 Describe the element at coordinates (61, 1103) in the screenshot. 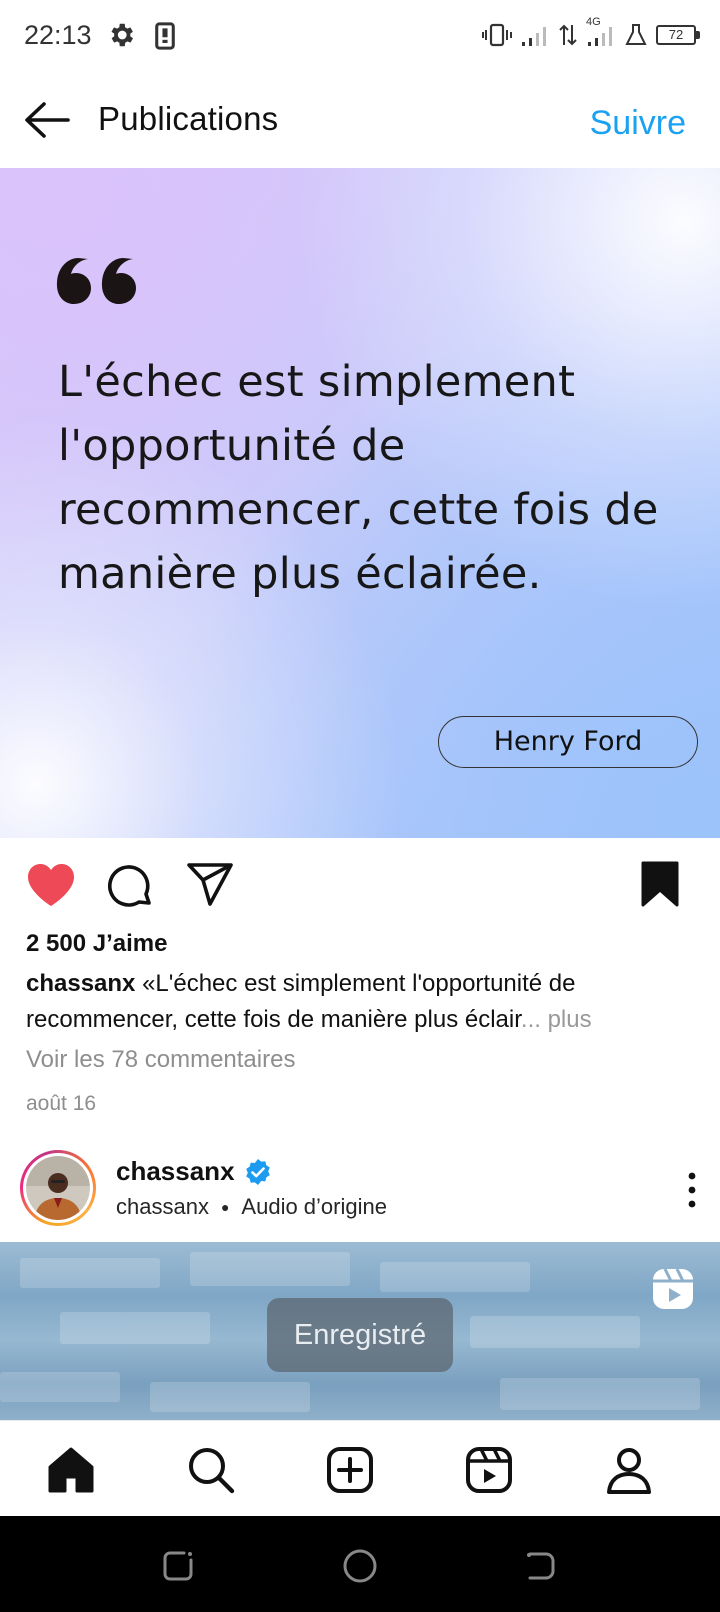

I see `post-date: août 16` at that location.